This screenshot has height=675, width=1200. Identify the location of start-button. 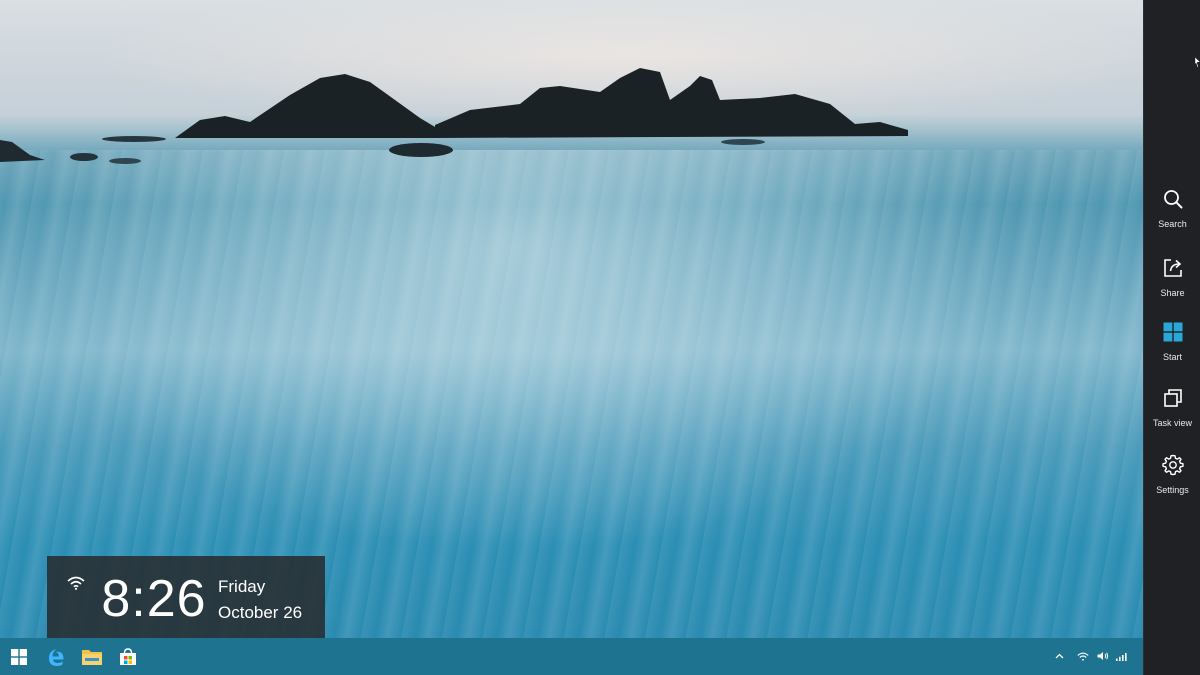
(19, 657).